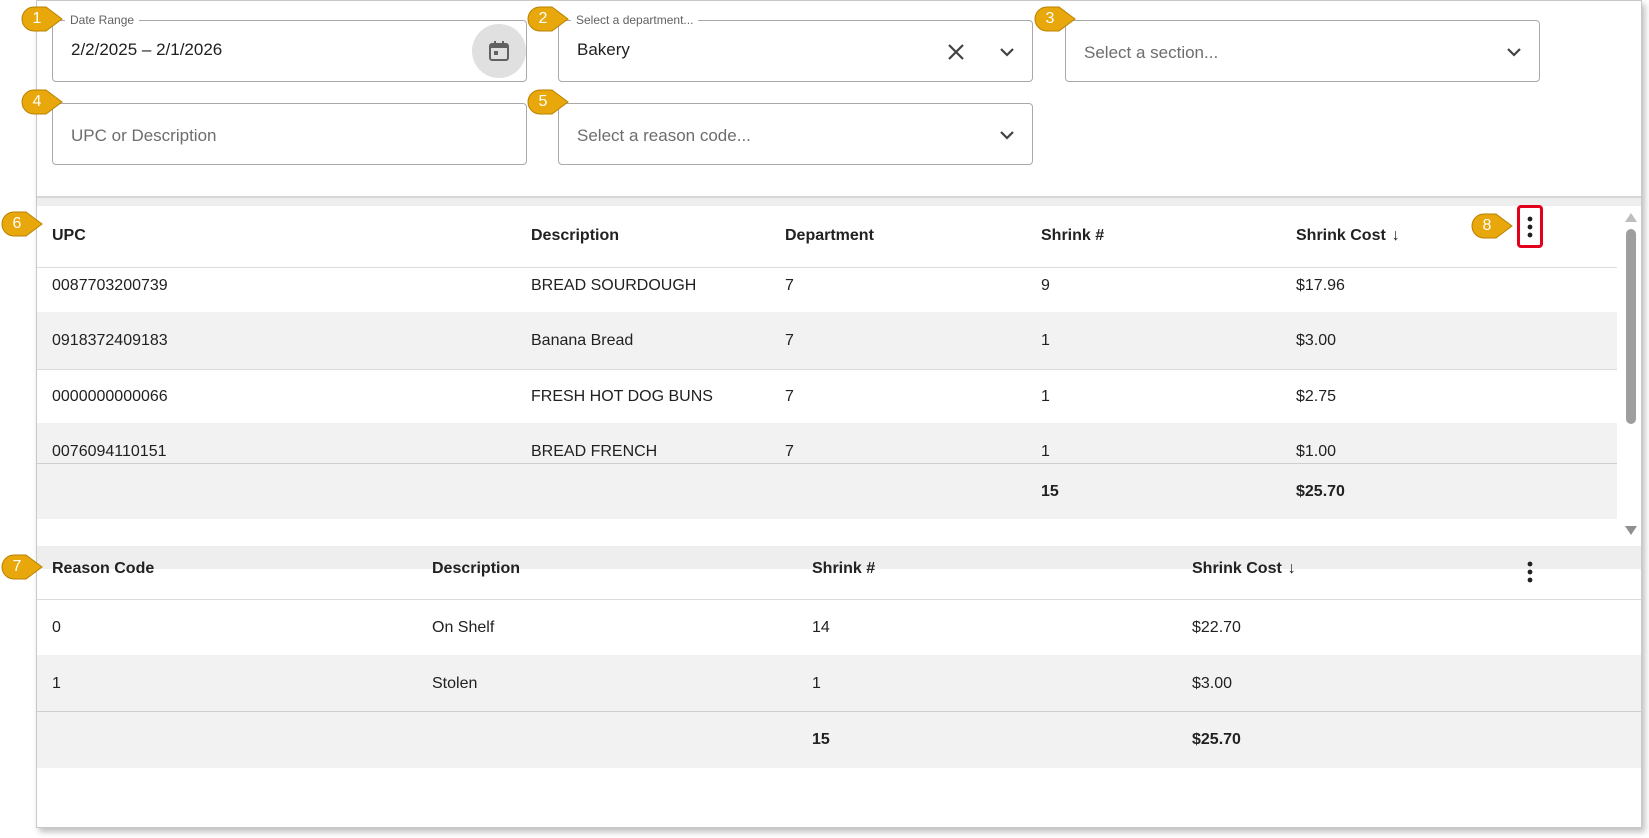 The width and height of the screenshot is (1649, 838). I want to click on upc-description-input: UPC or Description, so click(289, 134).